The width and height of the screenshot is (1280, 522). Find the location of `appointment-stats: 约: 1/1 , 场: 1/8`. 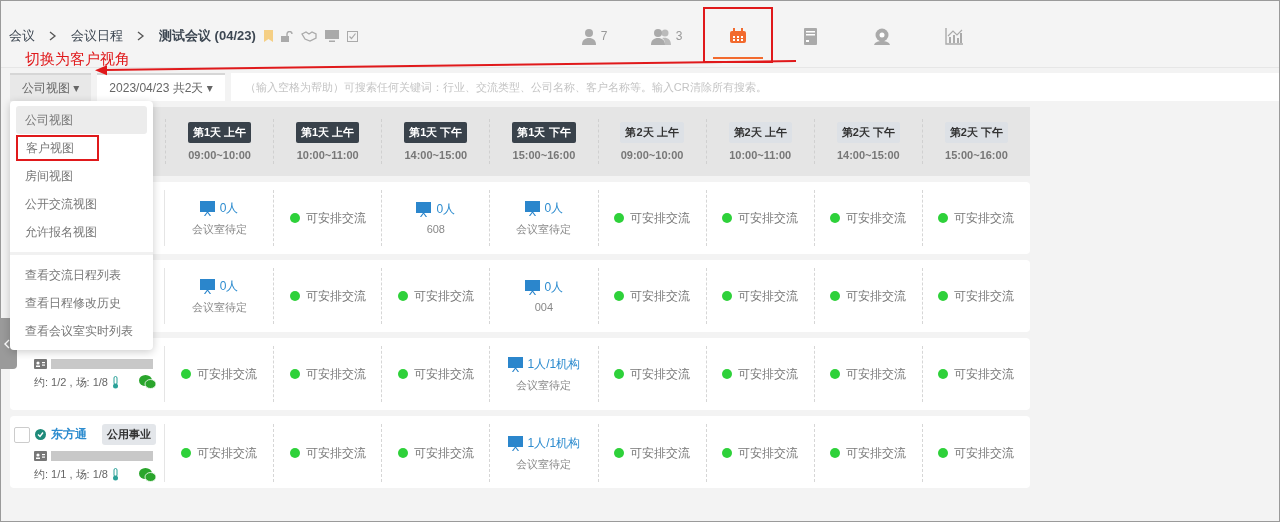

appointment-stats: 约: 1/1 , 场: 1/8 is located at coordinates (71, 474).